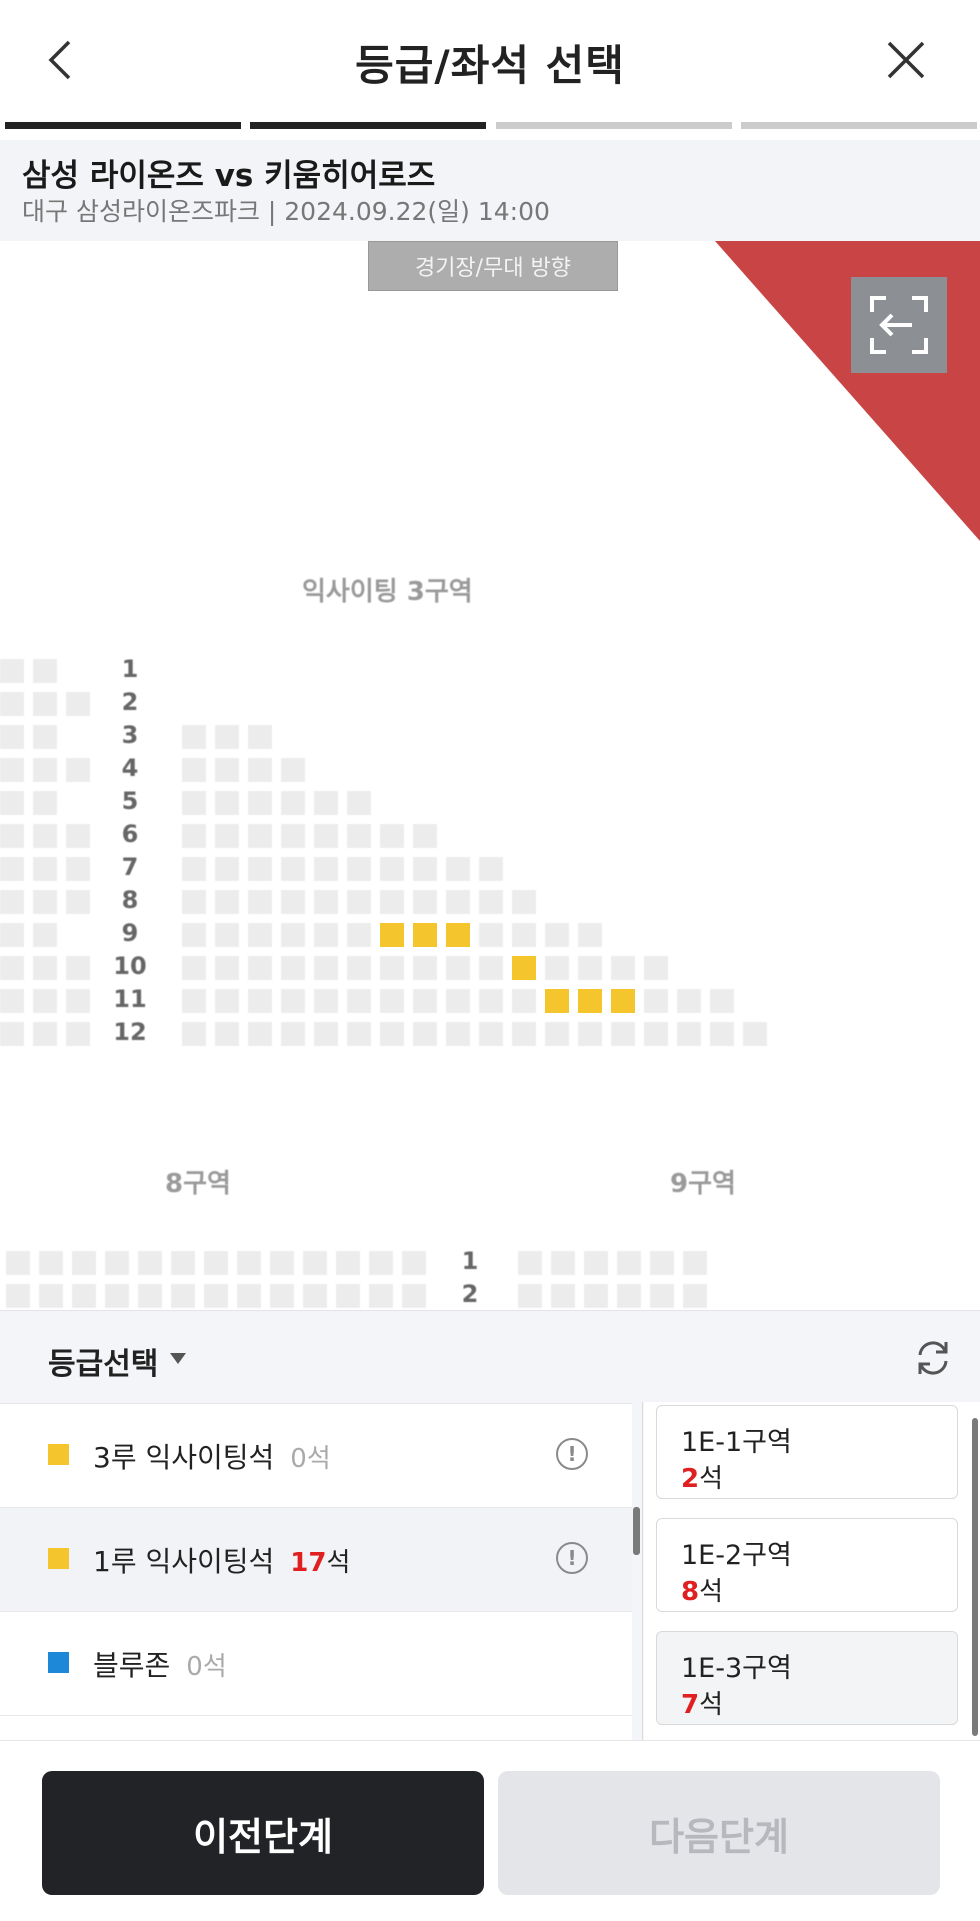 The image size is (980, 1921). What do you see at coordinates (123, 125) in the screenshot?
I see `step-1-indicator` at bounding box center [123, 125].